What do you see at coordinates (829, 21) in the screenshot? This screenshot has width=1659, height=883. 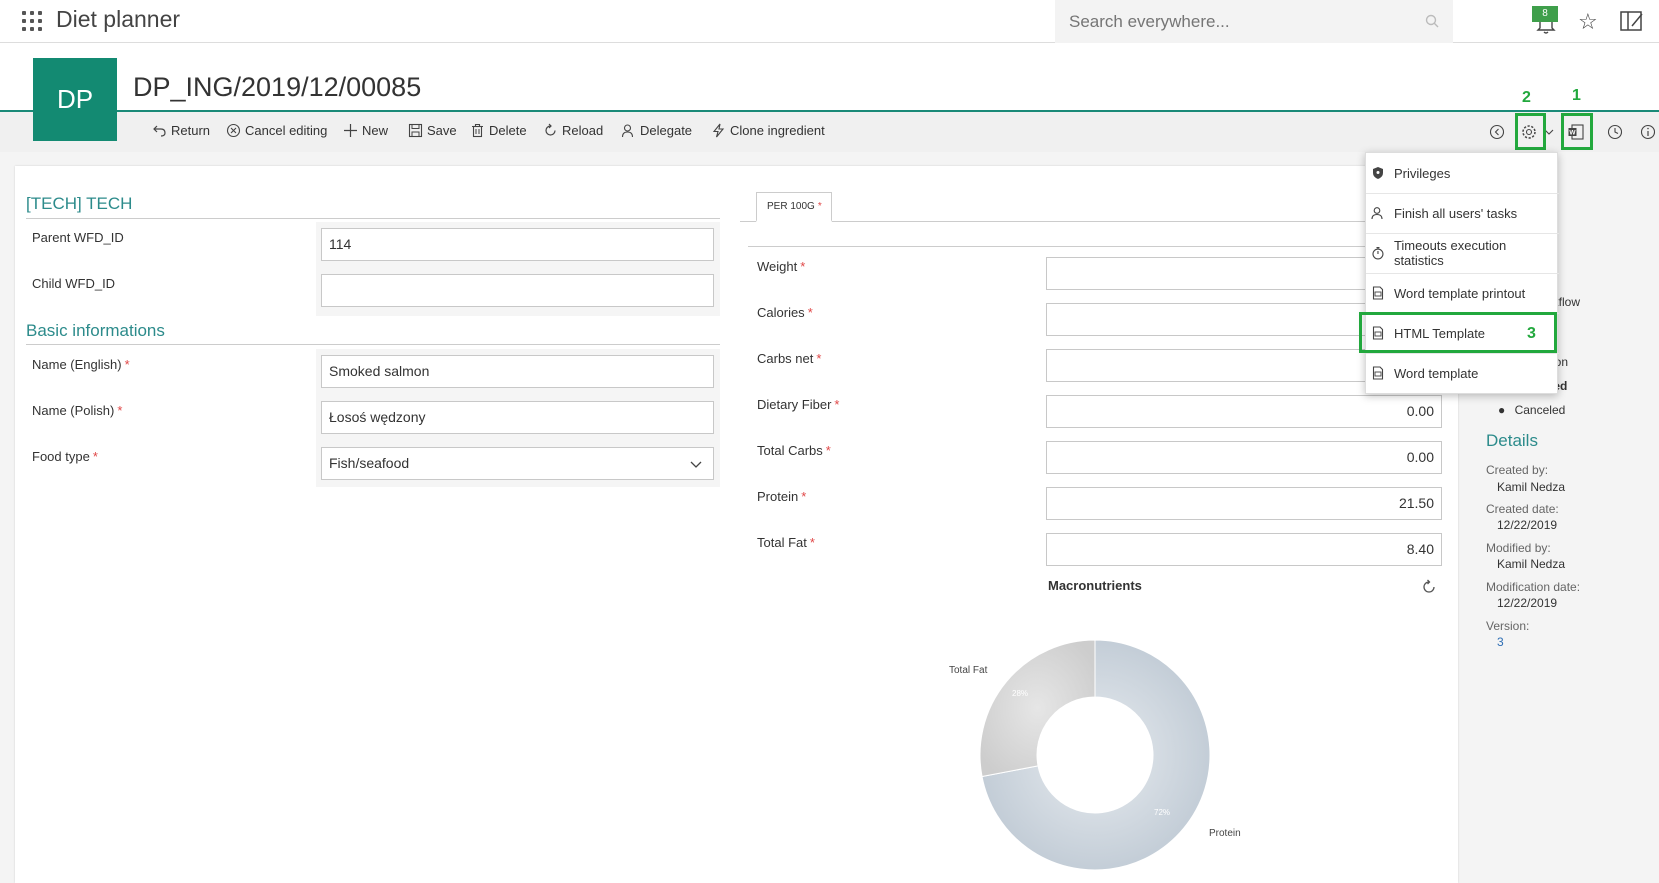 I see `top-bar: Diet planner 8 ☆` at bounding box center [829, 21].